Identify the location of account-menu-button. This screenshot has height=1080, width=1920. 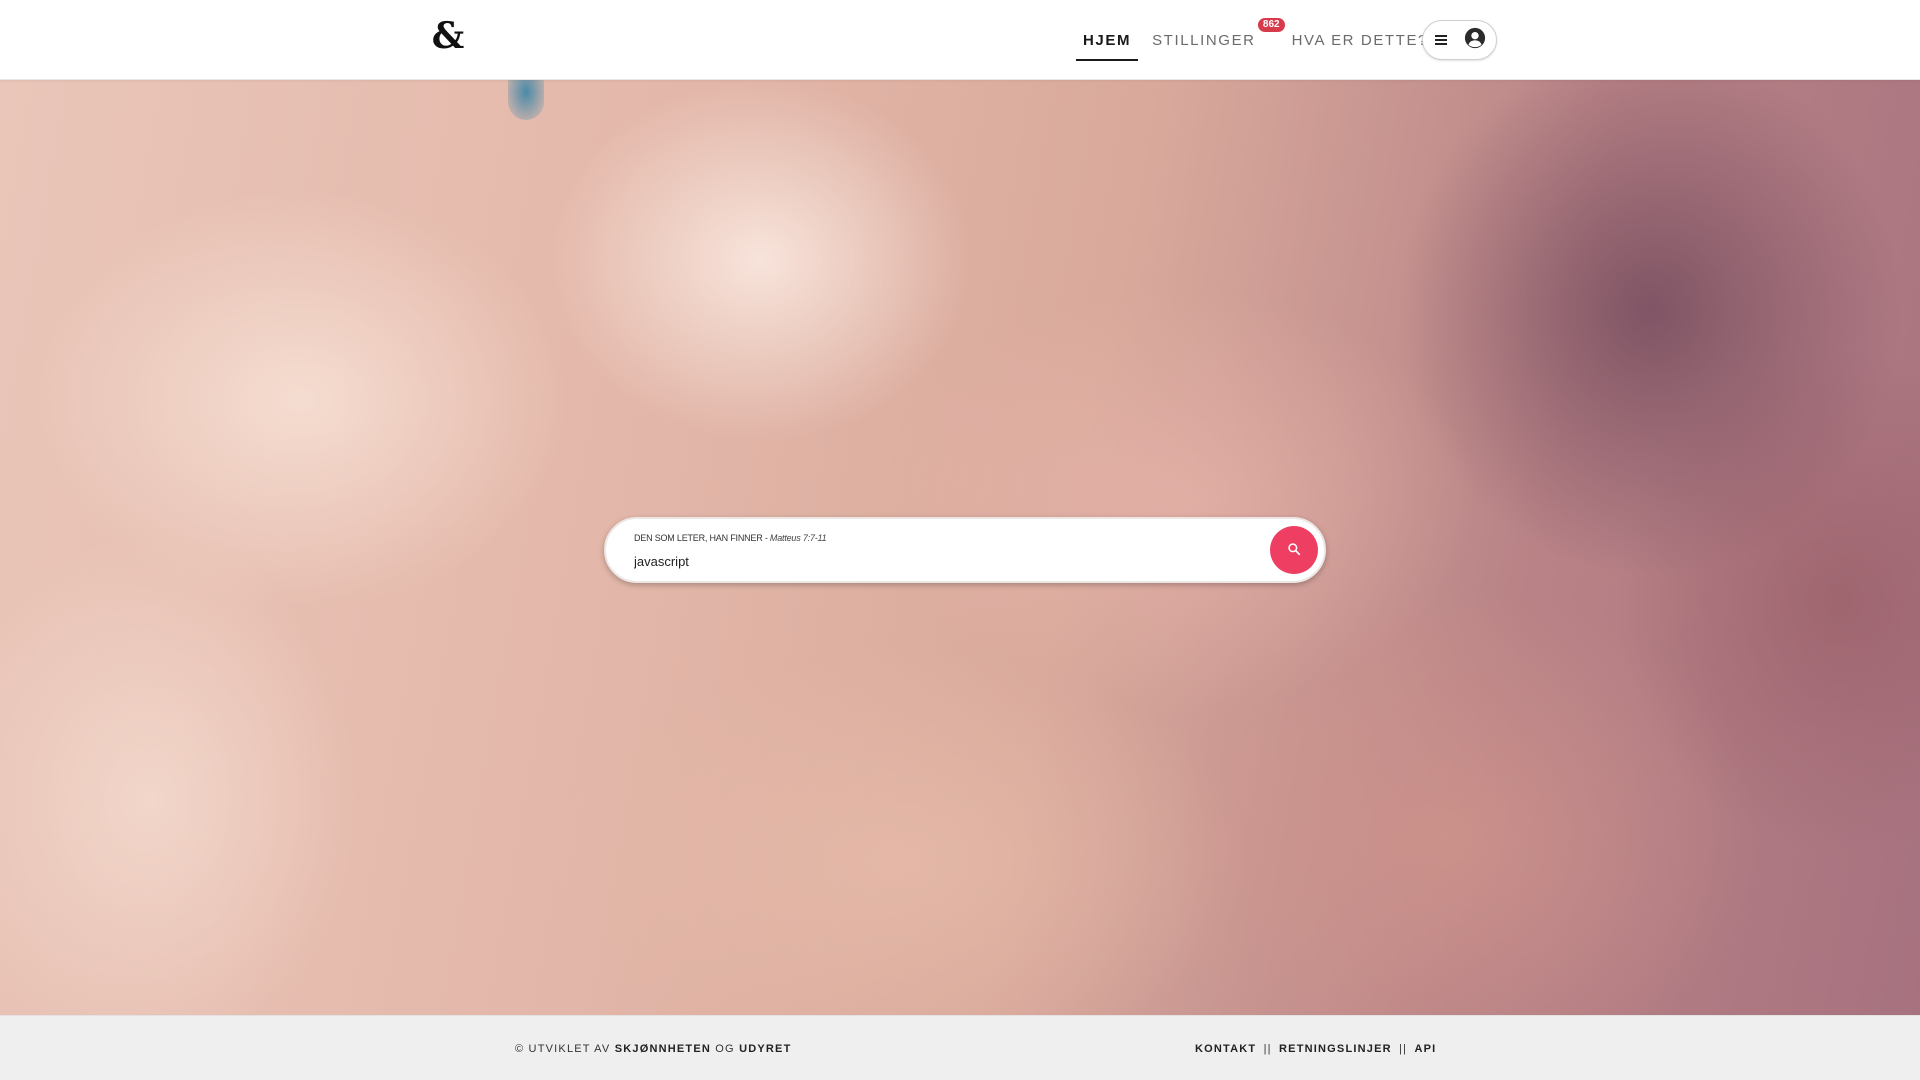
(1459, 40).